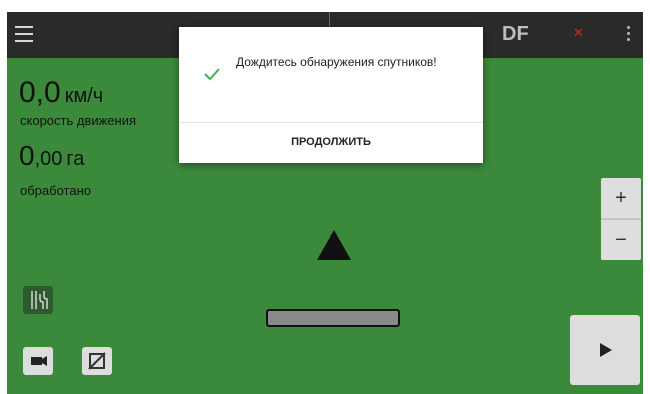  I want to click on area-unit: га, so click(75, 159).